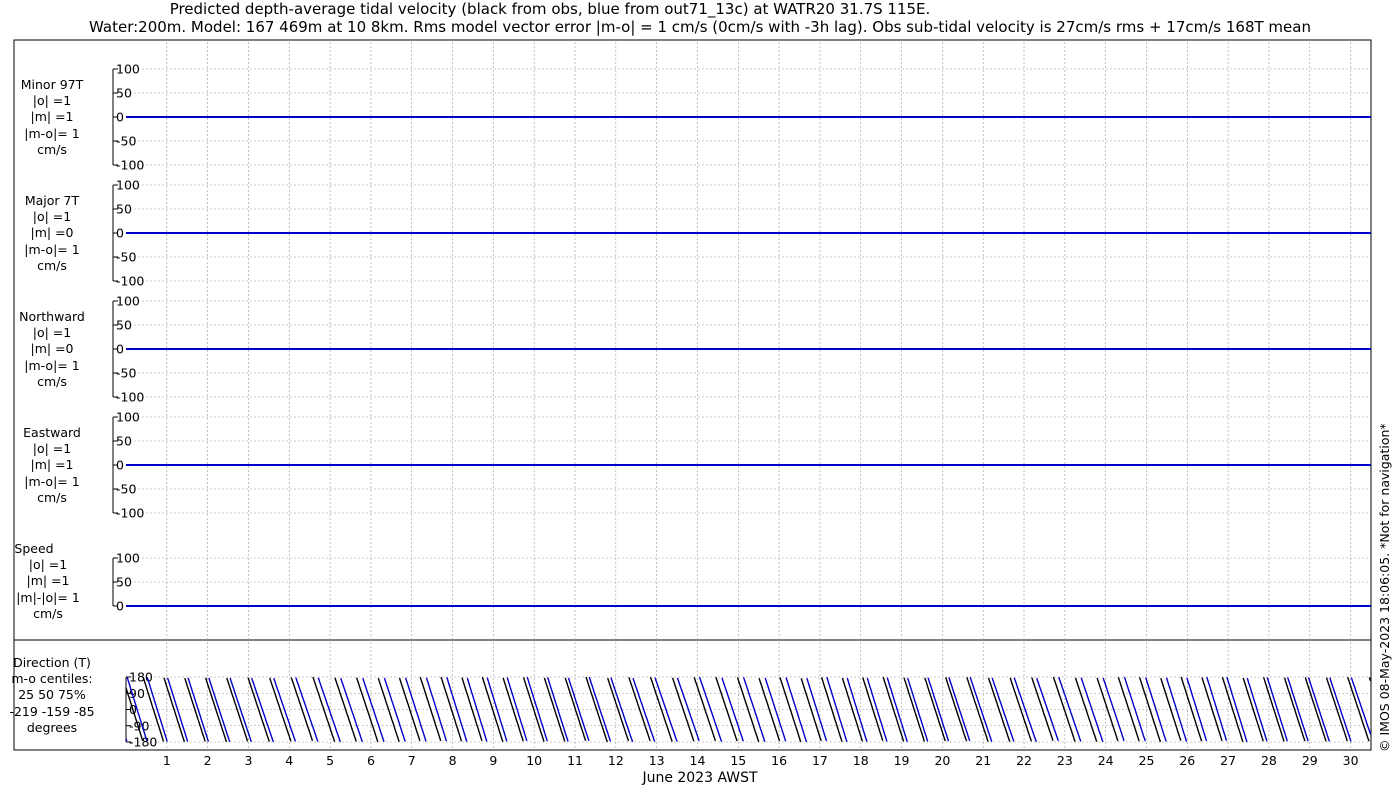  What do you see at coordinates (143, 742) in the screenshot?
I see `y-tick-label: -180` at bounding box center [143, 742].